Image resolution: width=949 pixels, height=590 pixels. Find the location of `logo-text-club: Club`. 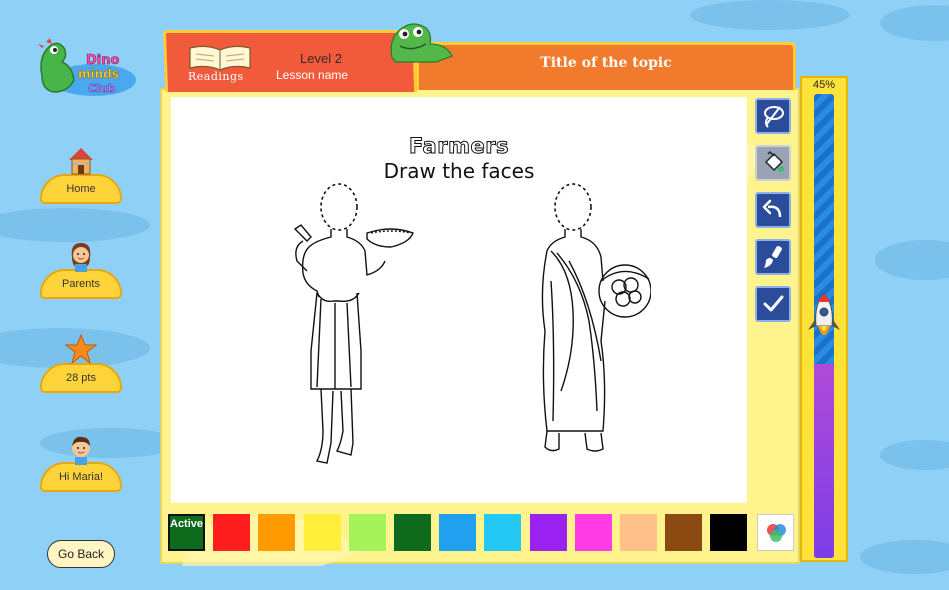

logo-text-club: Club is located at coordinates (102, 88).